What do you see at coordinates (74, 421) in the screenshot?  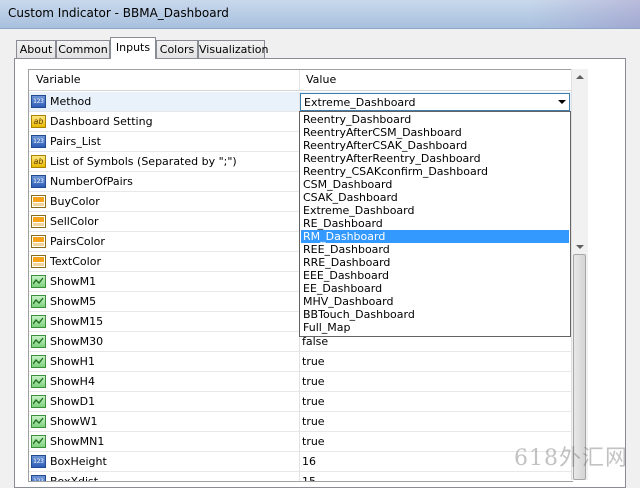 I see `row-variable-name: ShowW1` at bounding box center [74, 421].